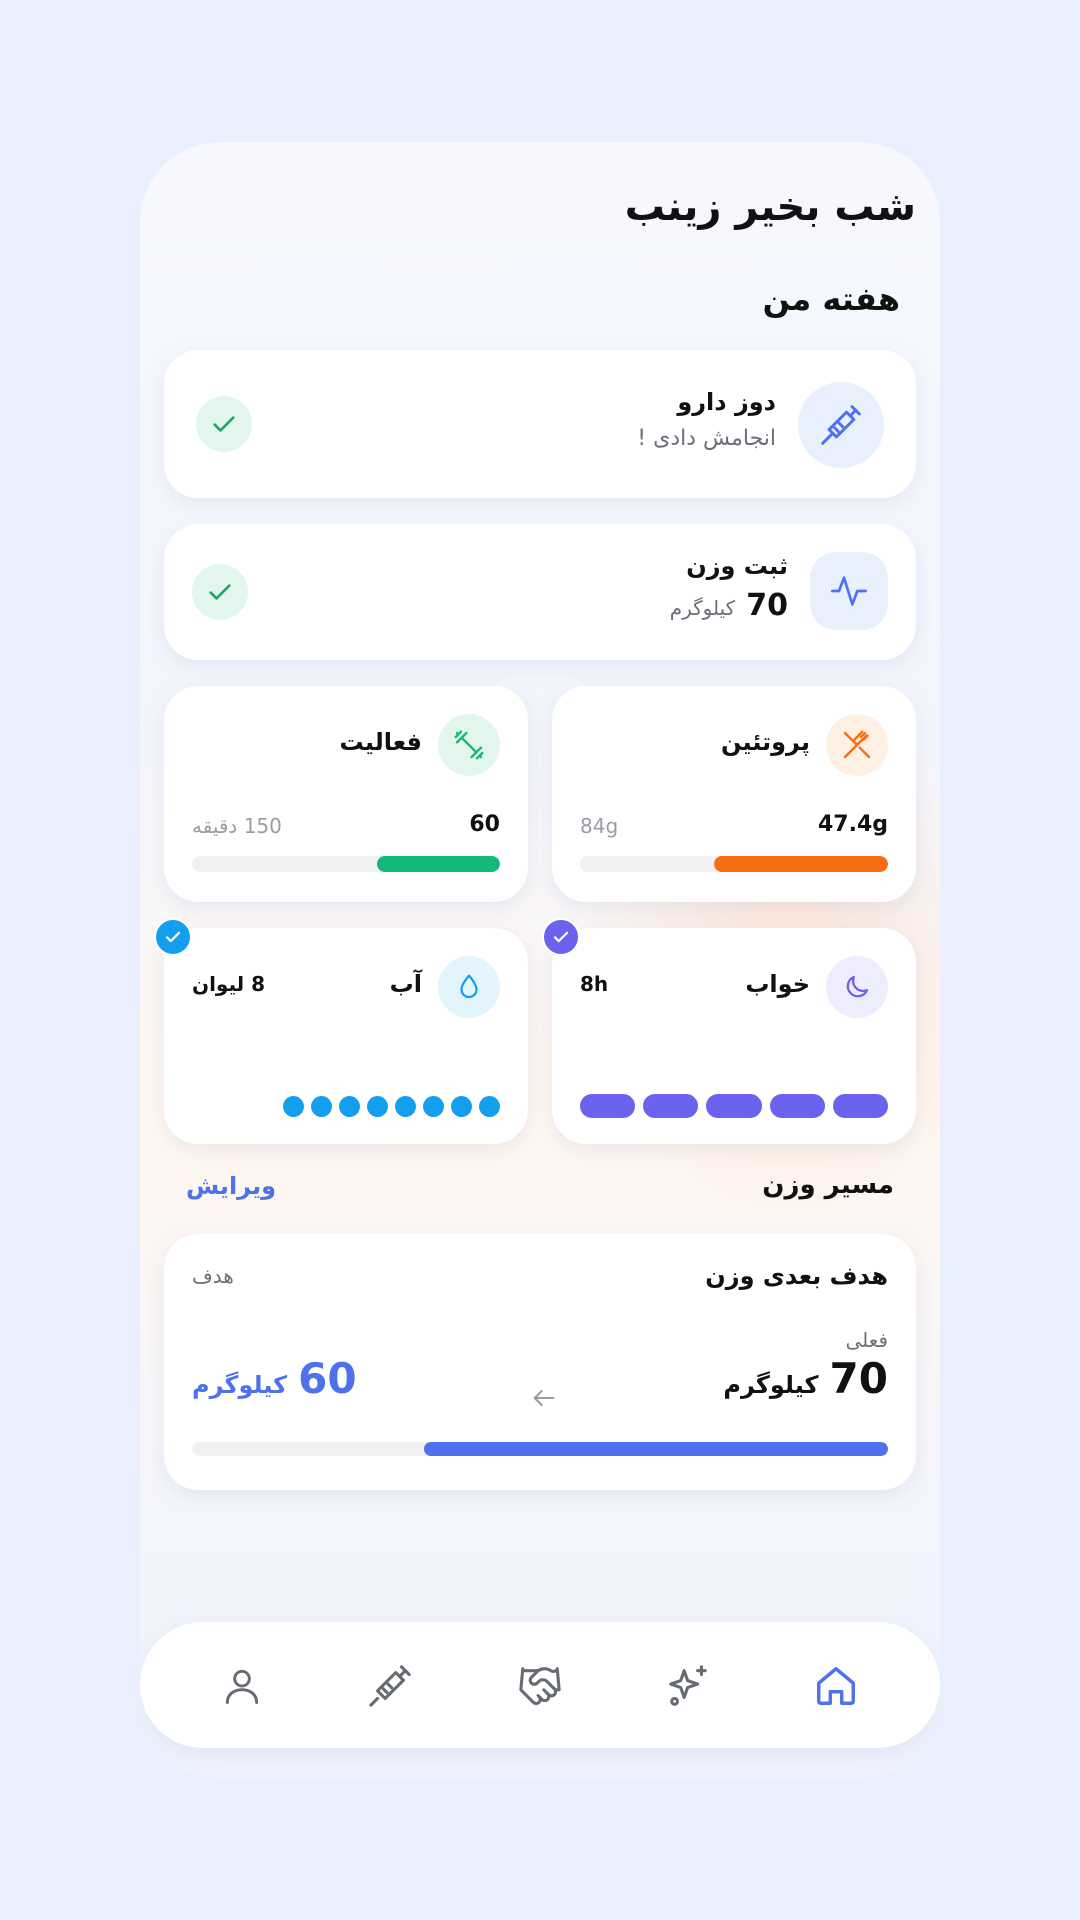 This screenshot has height=1920, width=1080. Describe the element at coordinates (770, 207) in the screenshot. I see `greeting-title: شب بخیر زینب` at that location.